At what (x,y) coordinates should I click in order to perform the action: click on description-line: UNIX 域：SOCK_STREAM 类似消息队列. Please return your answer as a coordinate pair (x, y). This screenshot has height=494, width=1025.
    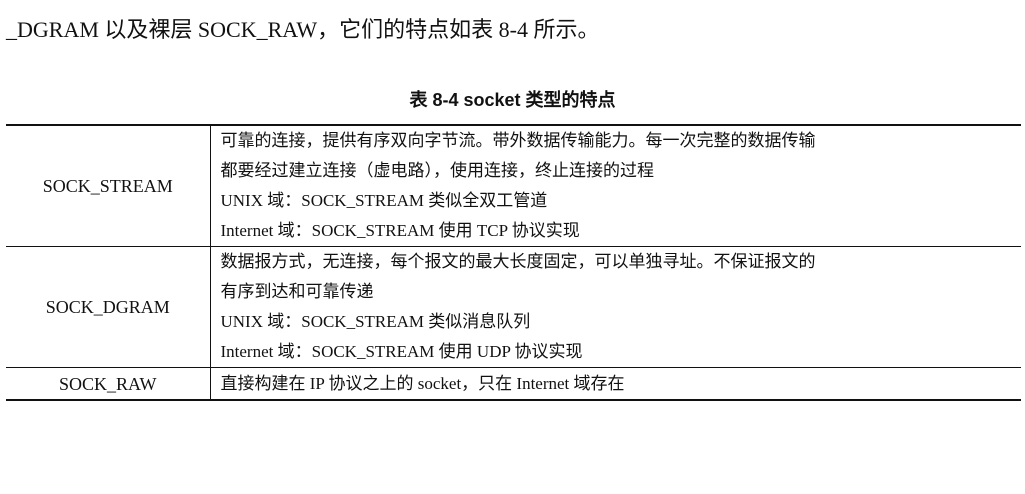
    Looking at the image, I should click on (375, 321).